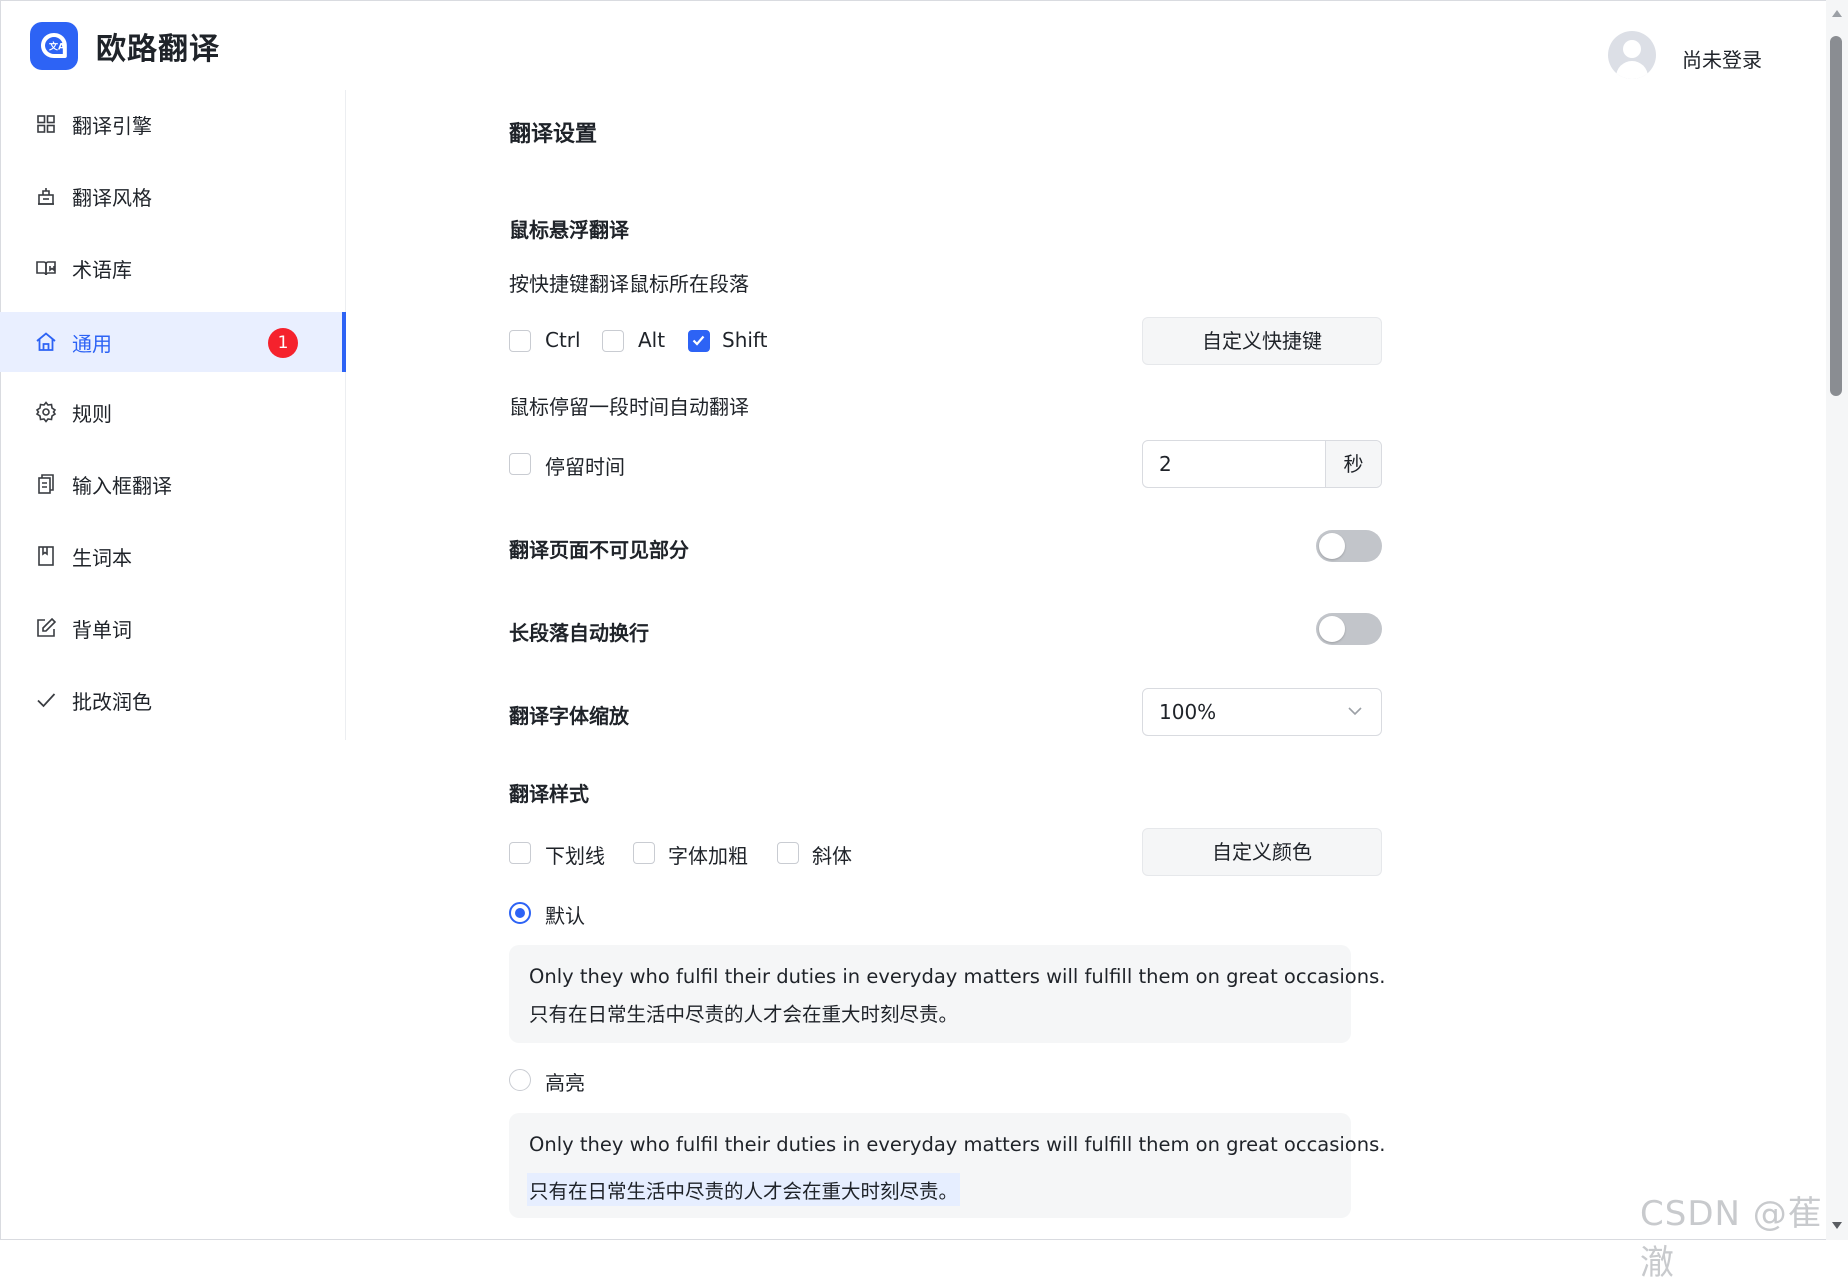  Describe the element at coordinates (172, 412) in the screenshot. I see `sidebar-item-rules: 规则` at that location.